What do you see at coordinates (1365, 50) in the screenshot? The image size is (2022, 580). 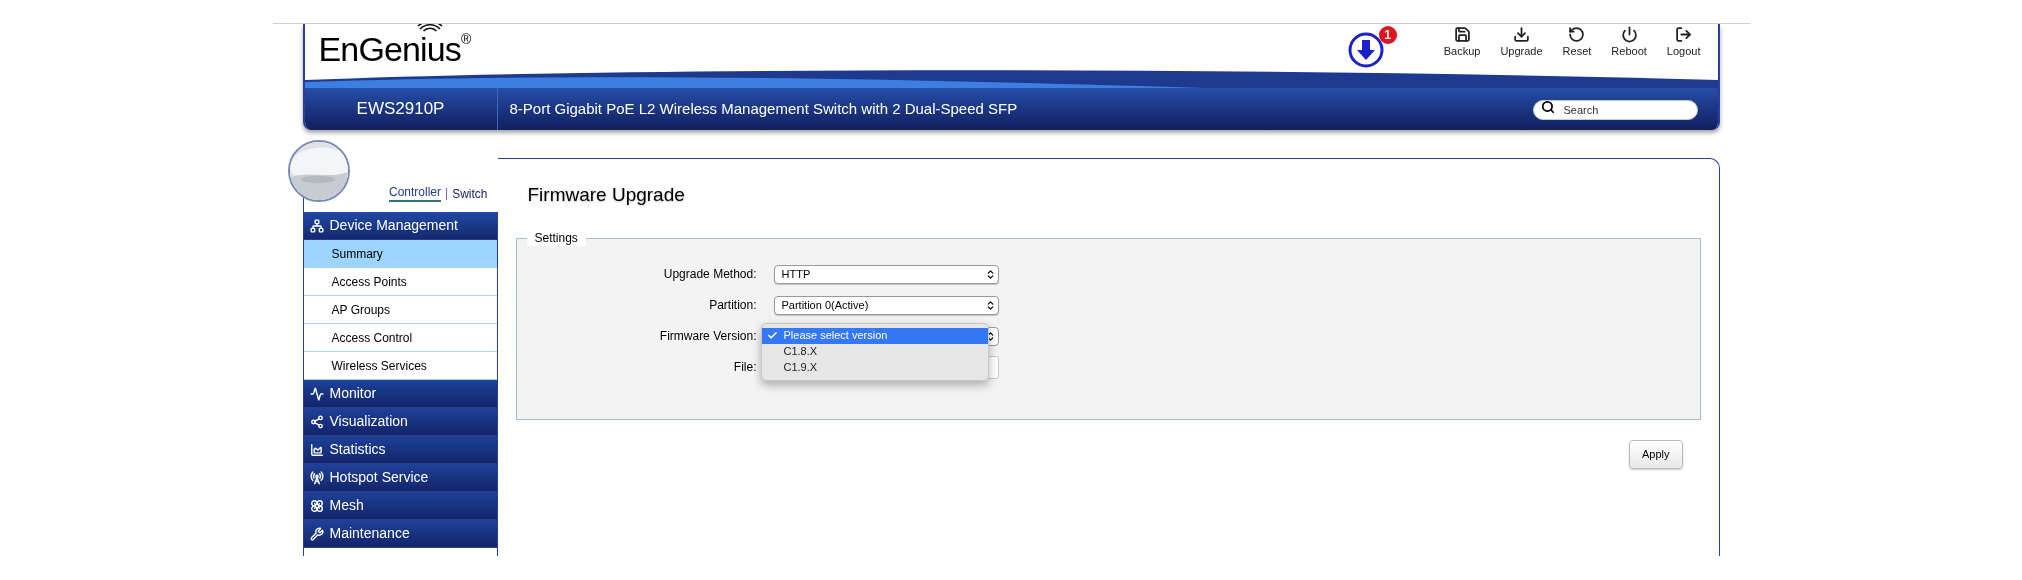 I see `download-circle-icon` at bounding box center [1365, 50].